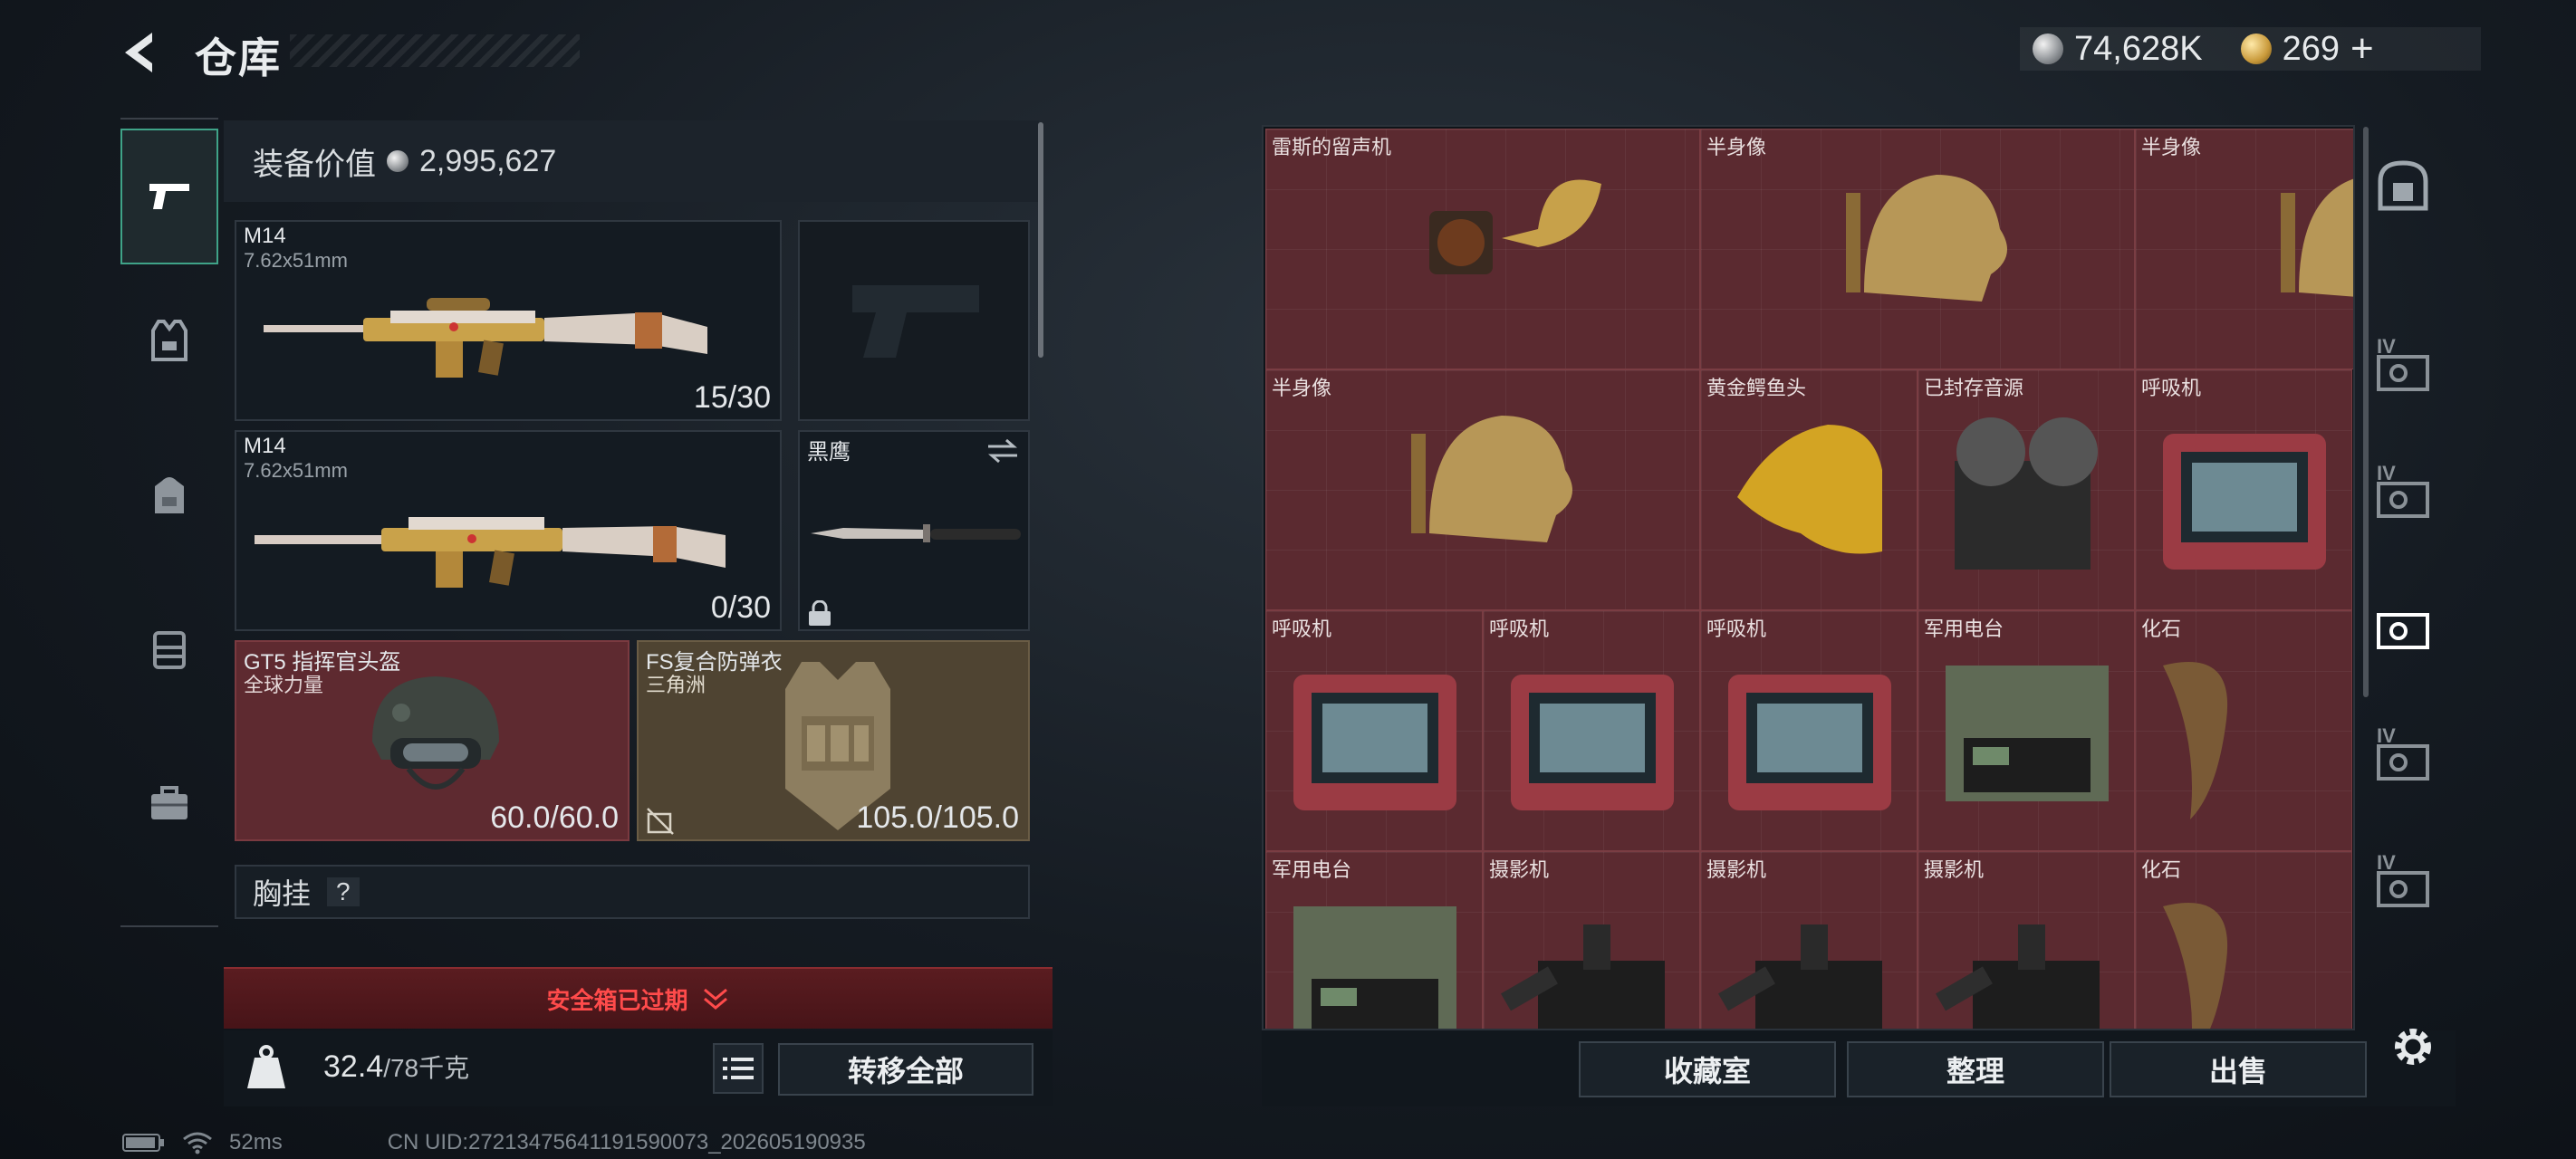 The image size is (2576, 1159). Describe the element at coordinates (2256, 49) in the screenshot. I see `gold-coin-icon` at that location.